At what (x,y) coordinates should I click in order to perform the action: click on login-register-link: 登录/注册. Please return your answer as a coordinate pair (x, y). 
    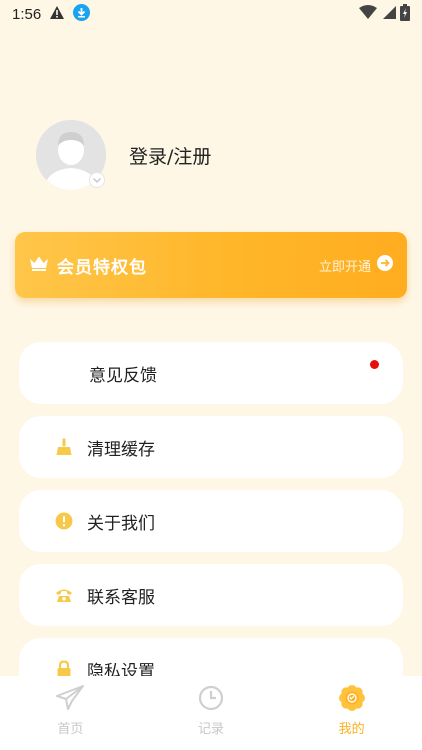
    Looking at the image, I should click on (170, 155).